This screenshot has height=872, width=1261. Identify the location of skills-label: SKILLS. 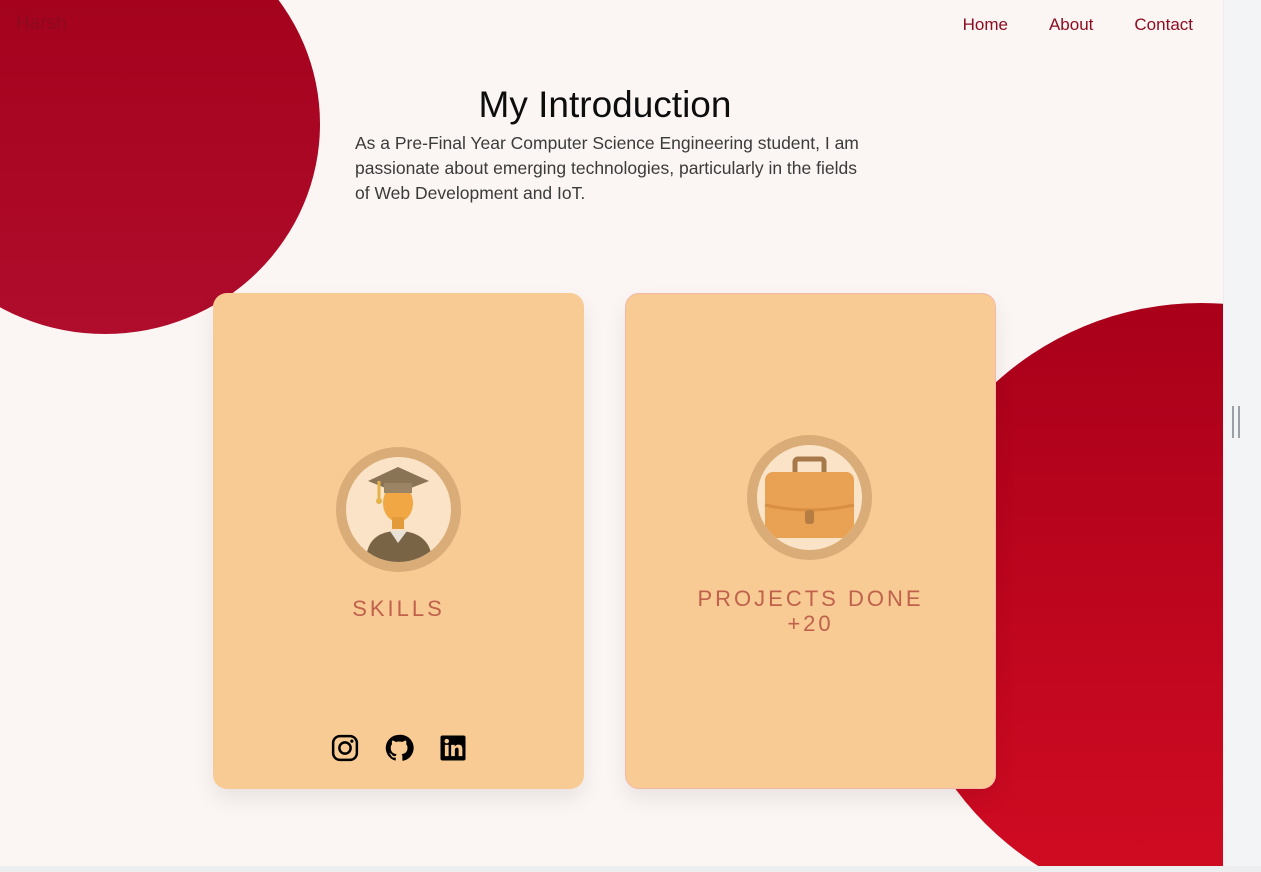
(398, 608).